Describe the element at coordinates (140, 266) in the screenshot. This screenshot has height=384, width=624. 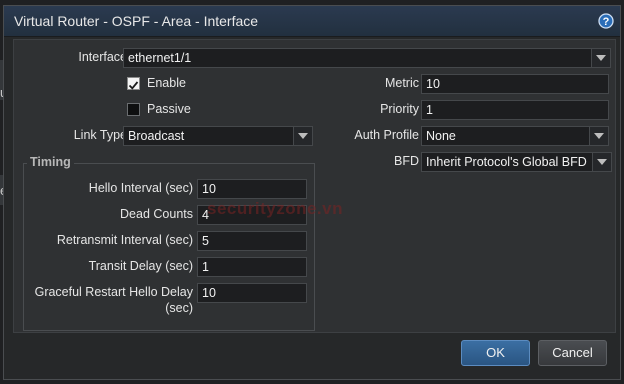
I see `transit-delay-label: Transit Delay (sec)` at that location.